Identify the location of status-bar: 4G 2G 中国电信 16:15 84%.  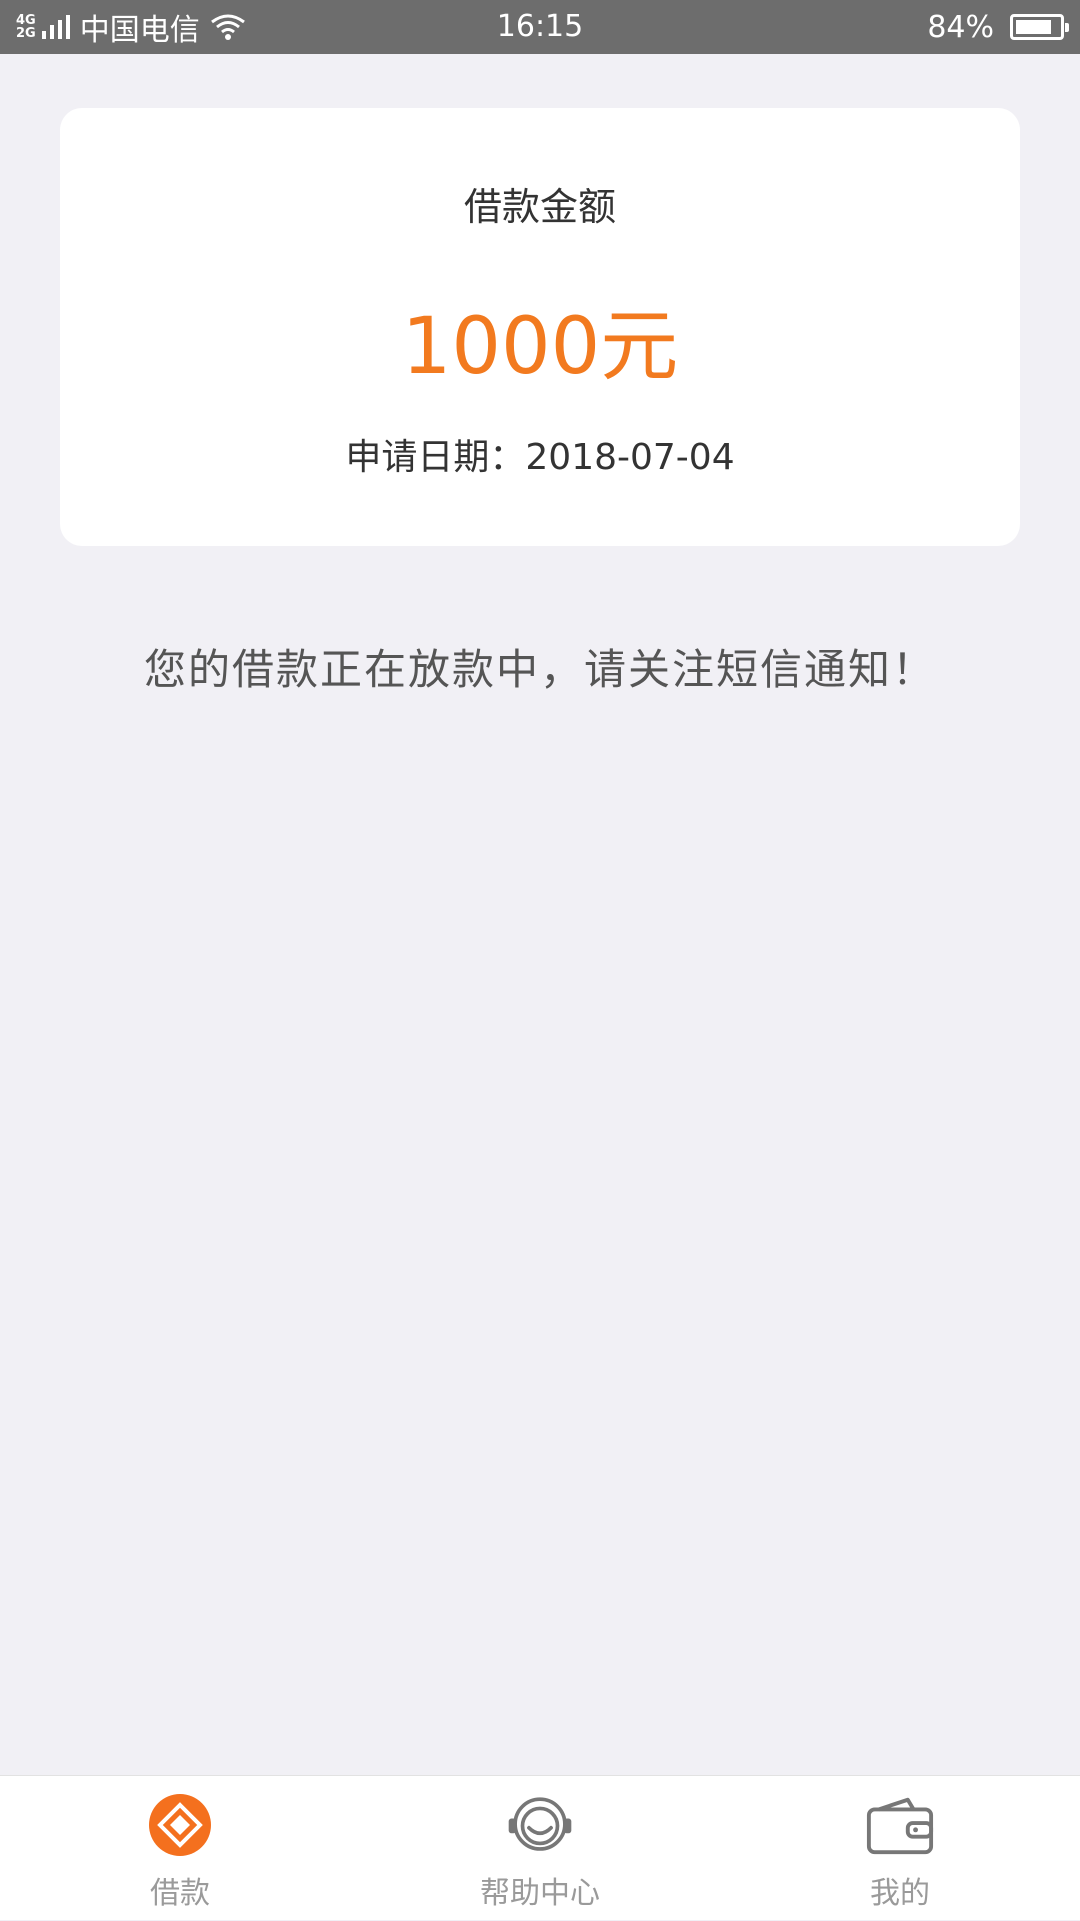
(540, 27).